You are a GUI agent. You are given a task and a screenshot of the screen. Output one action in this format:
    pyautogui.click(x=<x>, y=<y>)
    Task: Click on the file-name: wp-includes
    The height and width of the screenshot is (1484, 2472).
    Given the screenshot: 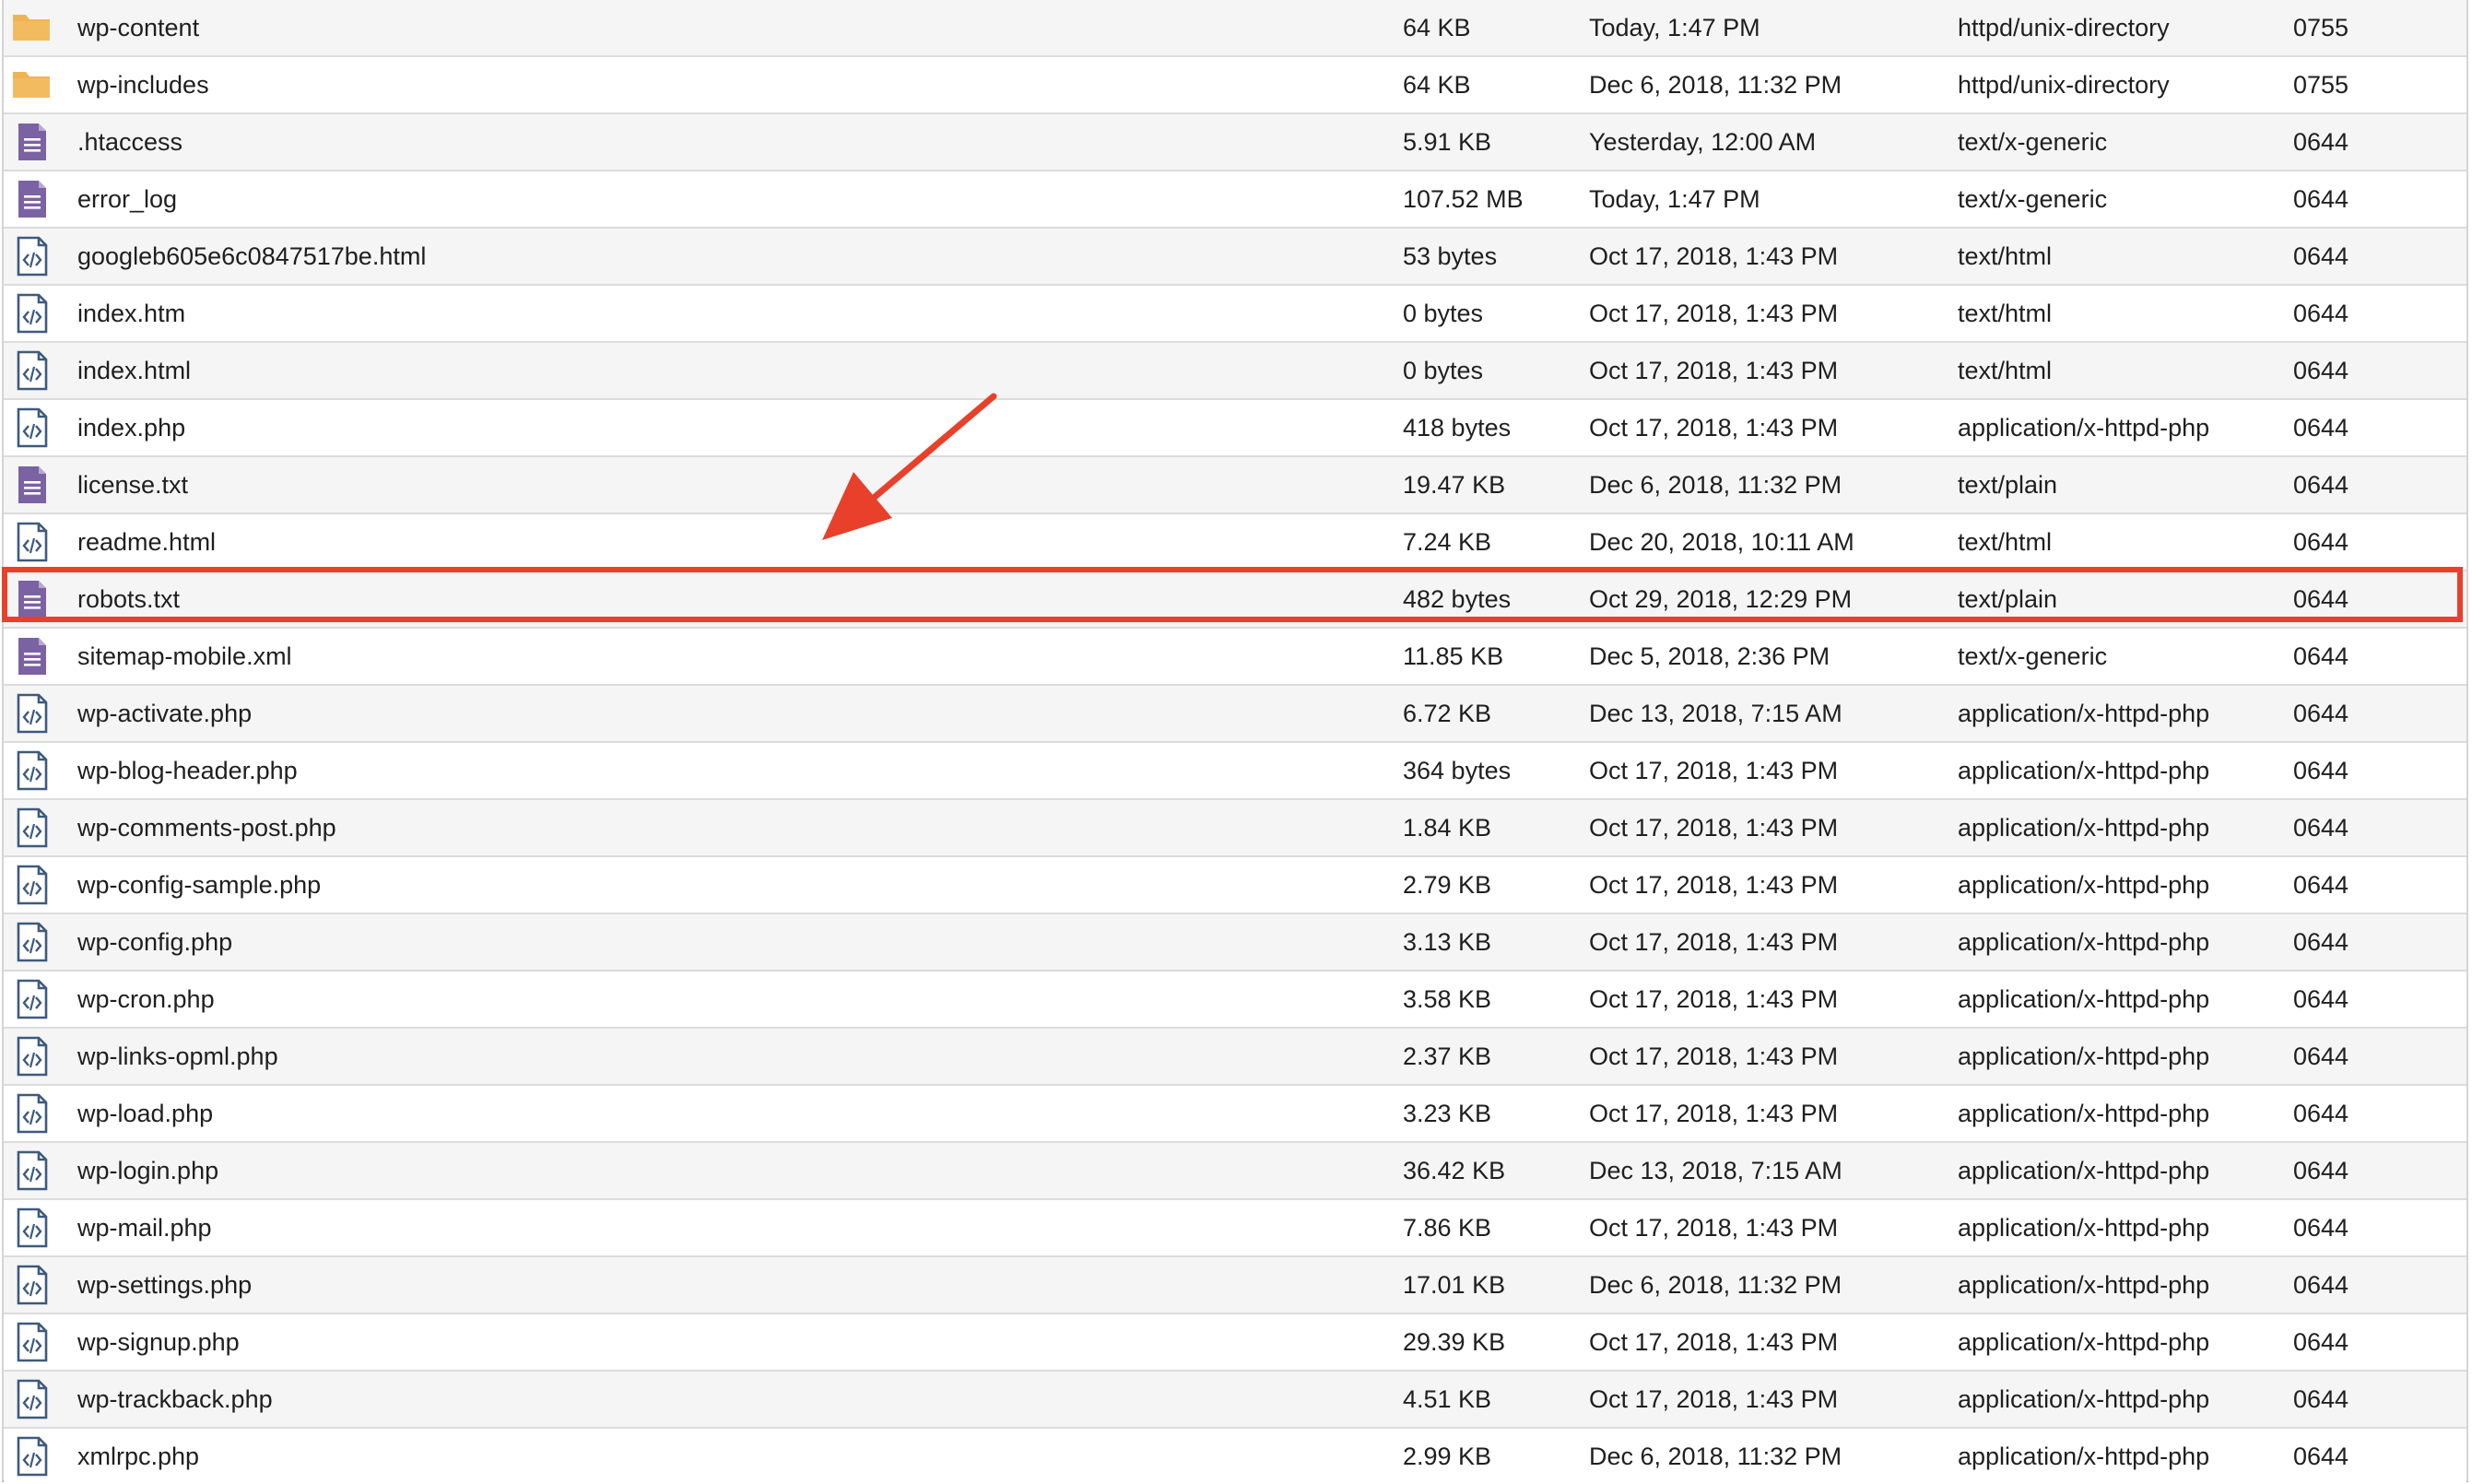 What is the action you would take?
    pyautogui.click(x=143, y=85)
    